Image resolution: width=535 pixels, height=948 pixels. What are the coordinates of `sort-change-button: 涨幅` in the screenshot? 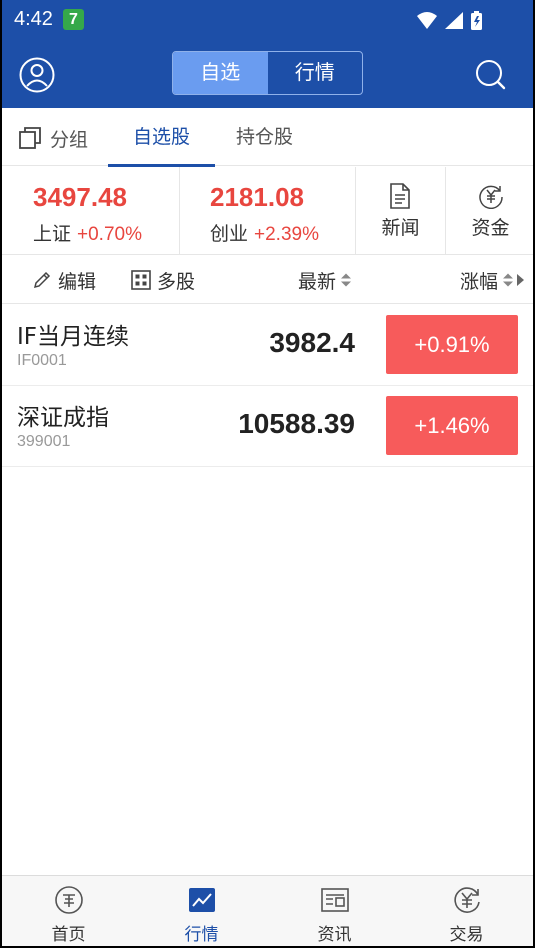 It's located at (492, 280).